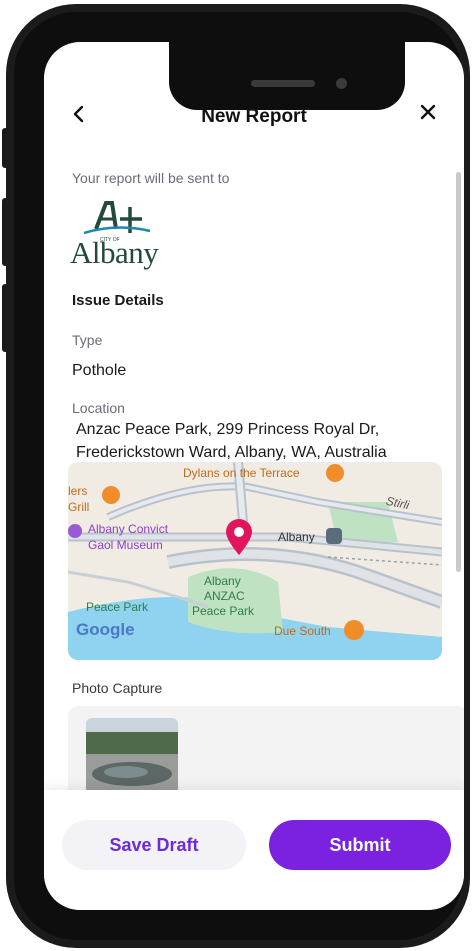 This screenshot has width=472, height=951. I want to click on logo-name: Albany, so click(114, 252).